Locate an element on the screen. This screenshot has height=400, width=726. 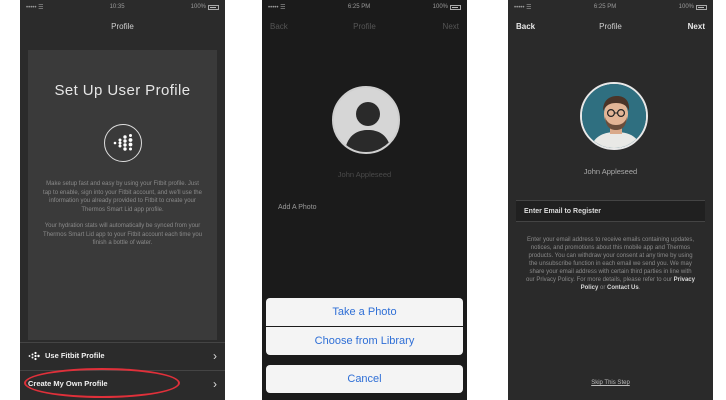
fitbit-icon is located at coordinates (34, 356).